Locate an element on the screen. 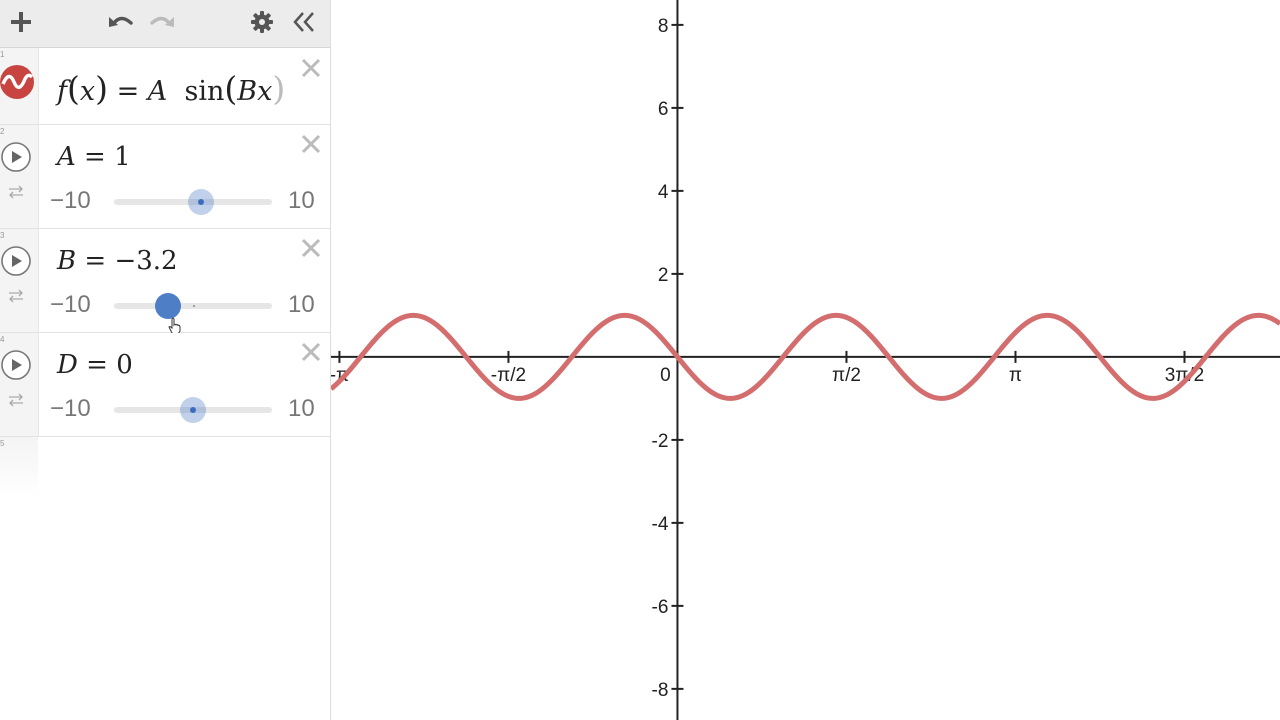  y-tick-label: -8 is located at coordinates (660, 690).